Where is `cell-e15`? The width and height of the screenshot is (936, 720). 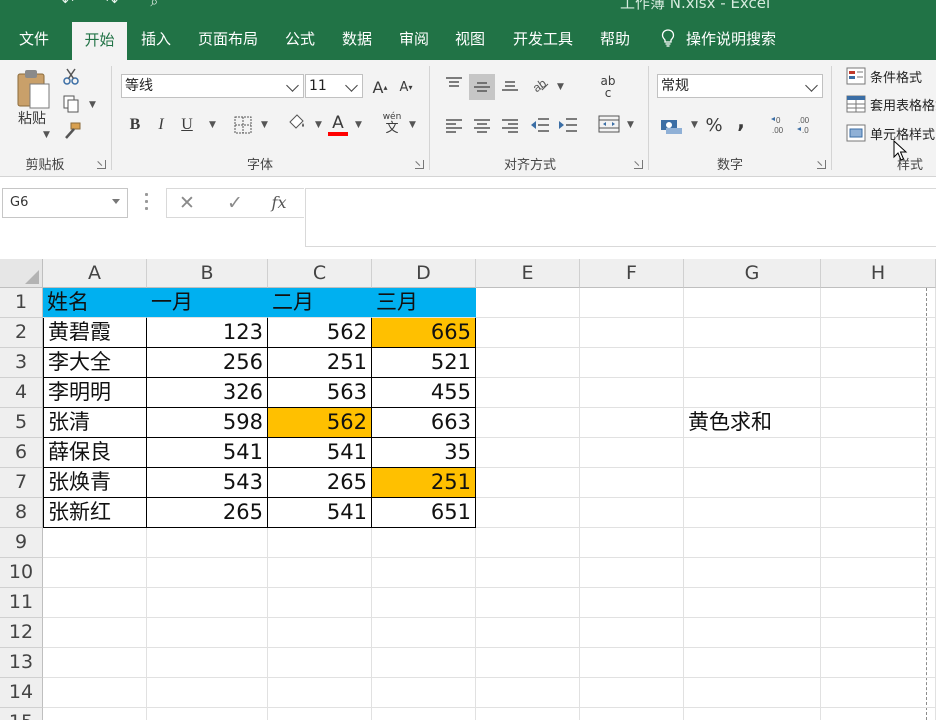
cell-e15 is located at coordinates (528, 714).